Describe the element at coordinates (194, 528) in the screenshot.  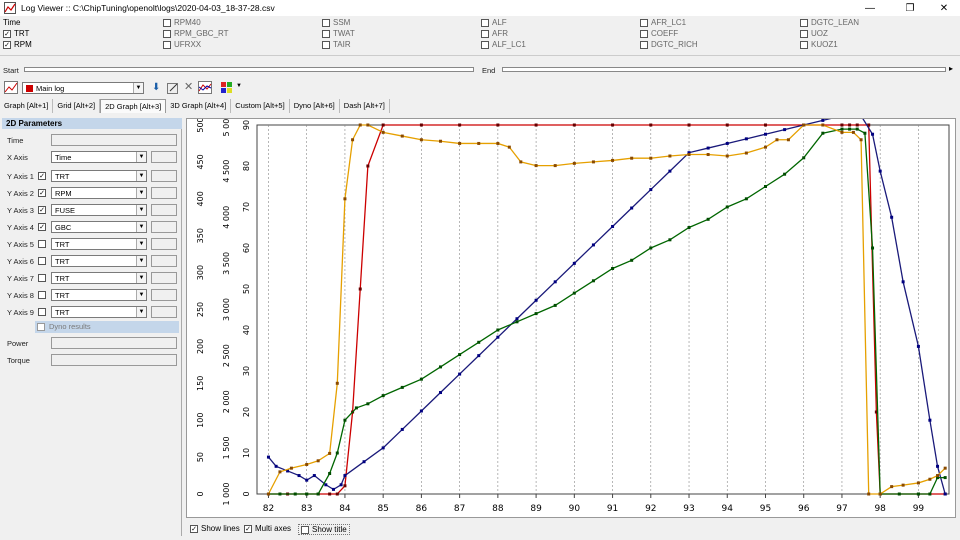
I see `show-lines-checkbox: ✓` at that location.